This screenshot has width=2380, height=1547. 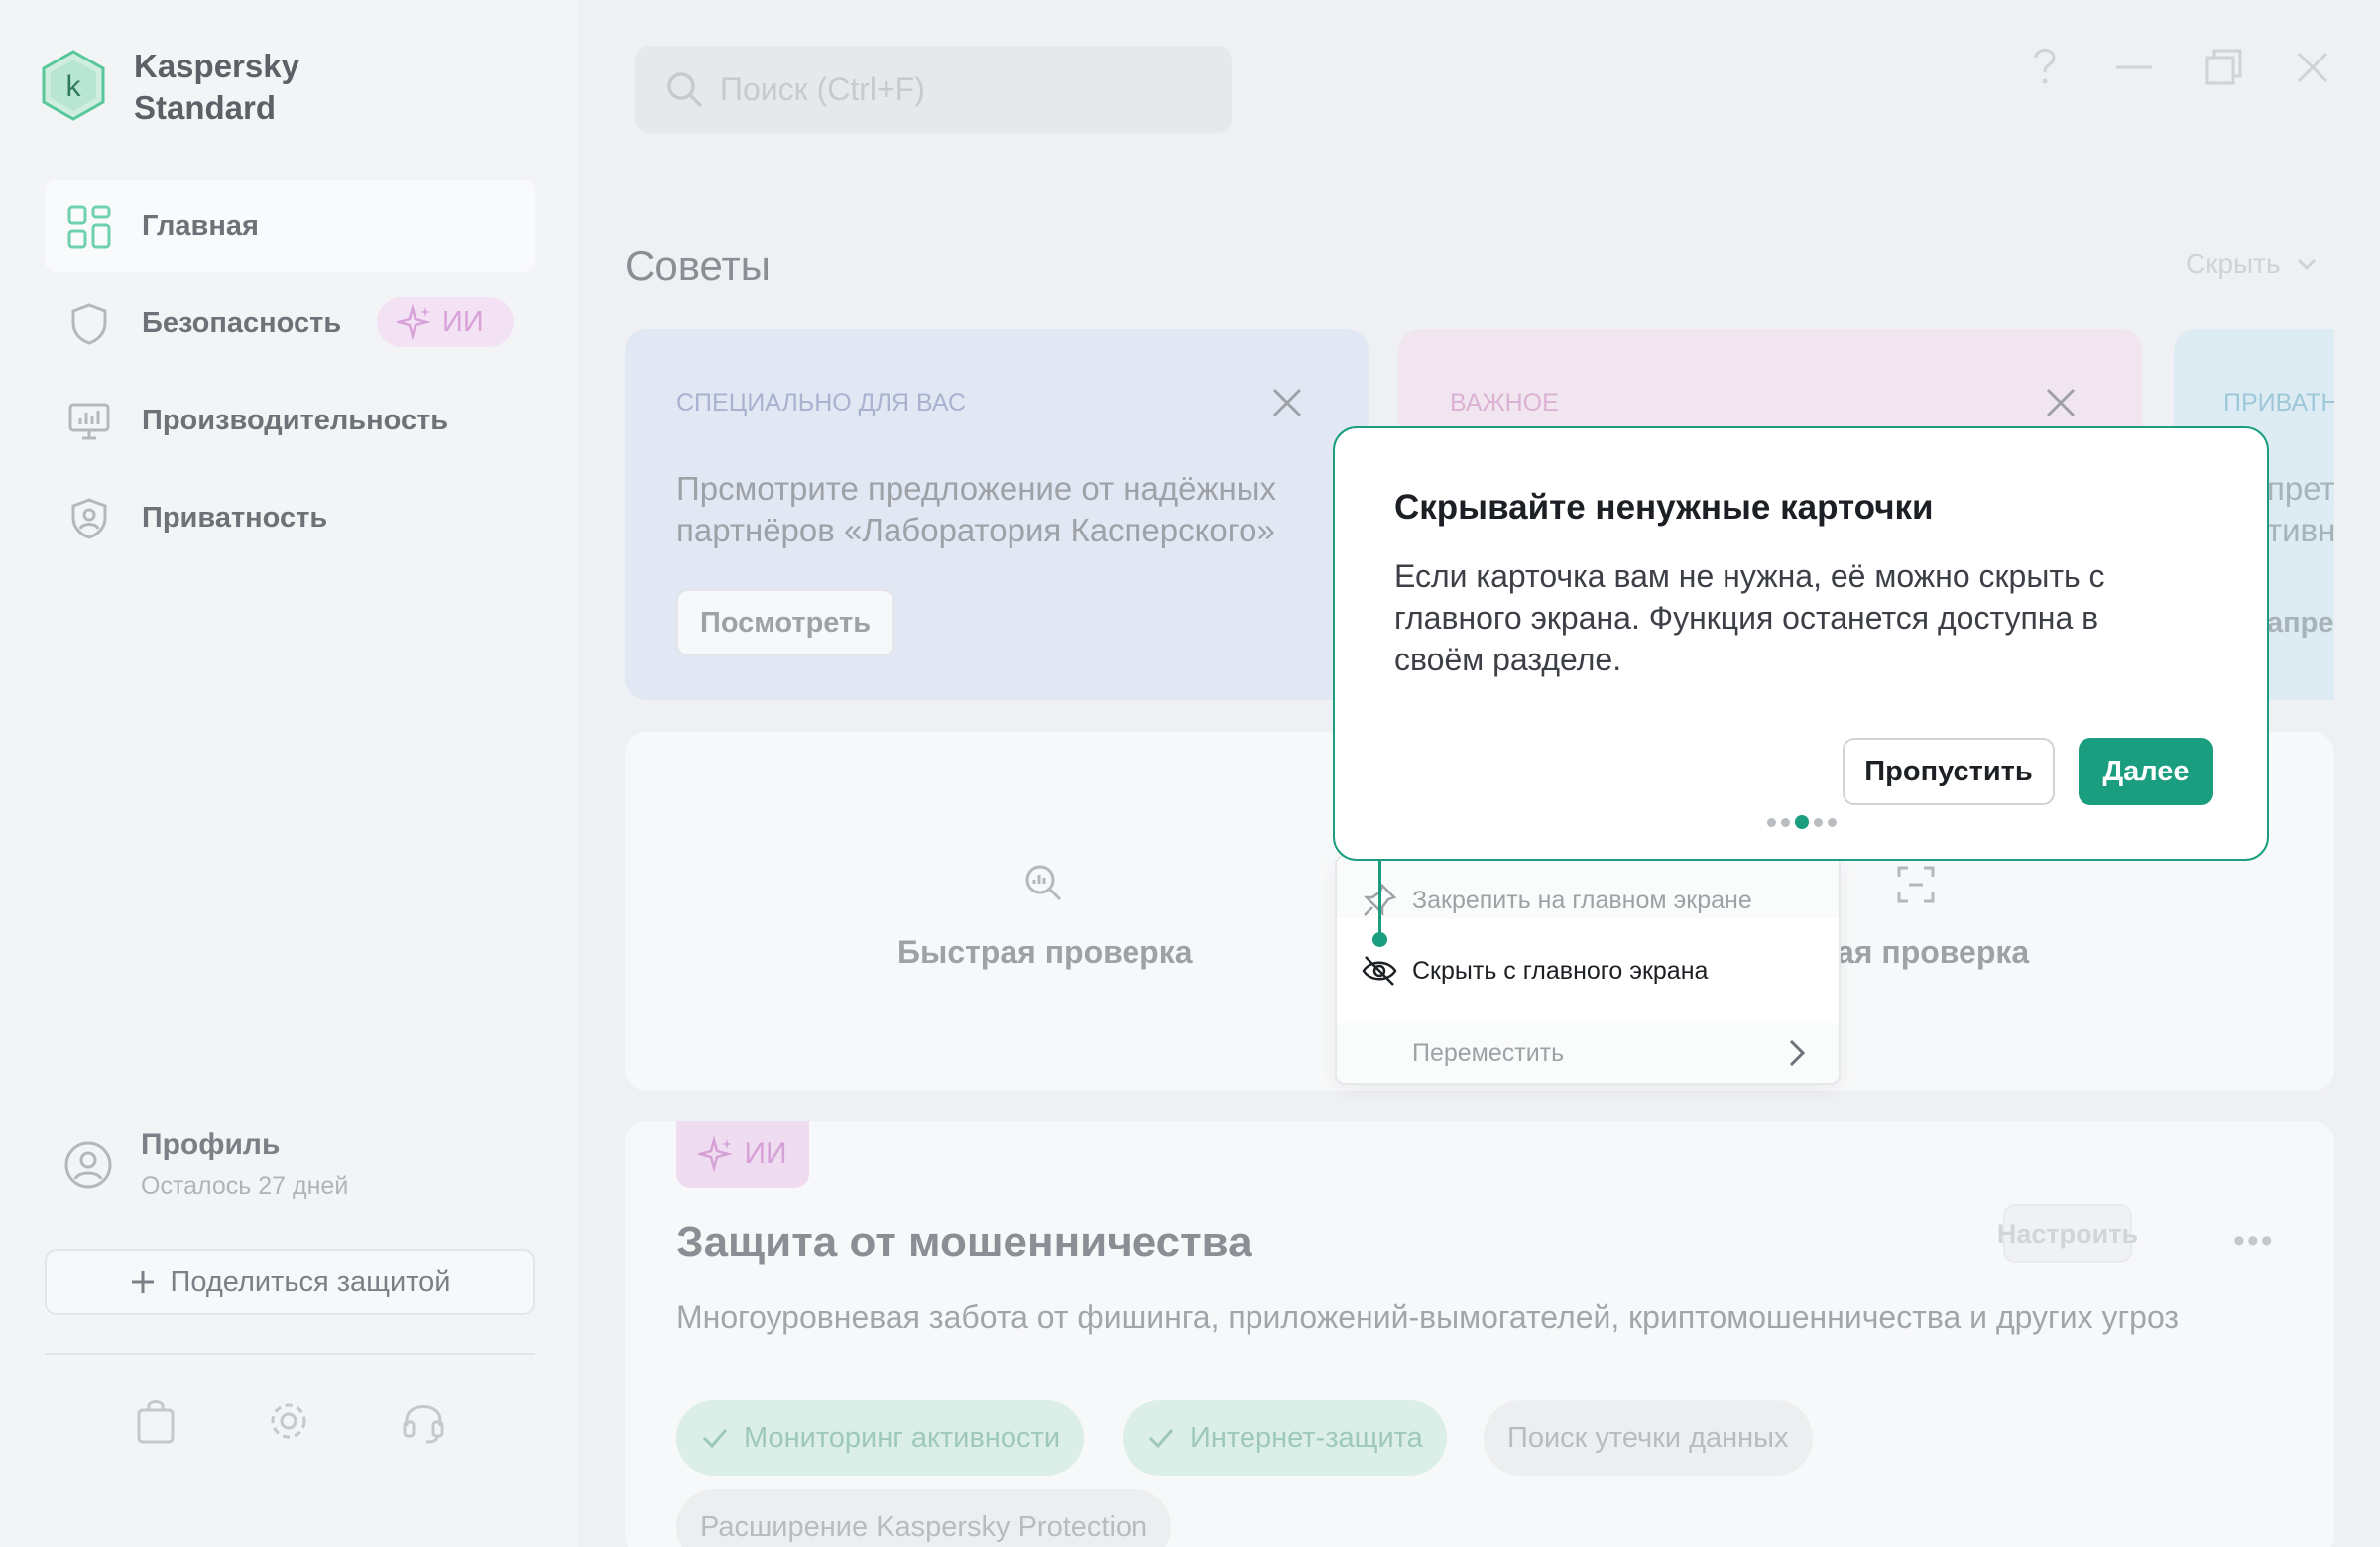 What do you see at coordinates (295, 420) in the screenshot?
I see `sidebar-item-label: Производительность` at bounding box center [295, 420].